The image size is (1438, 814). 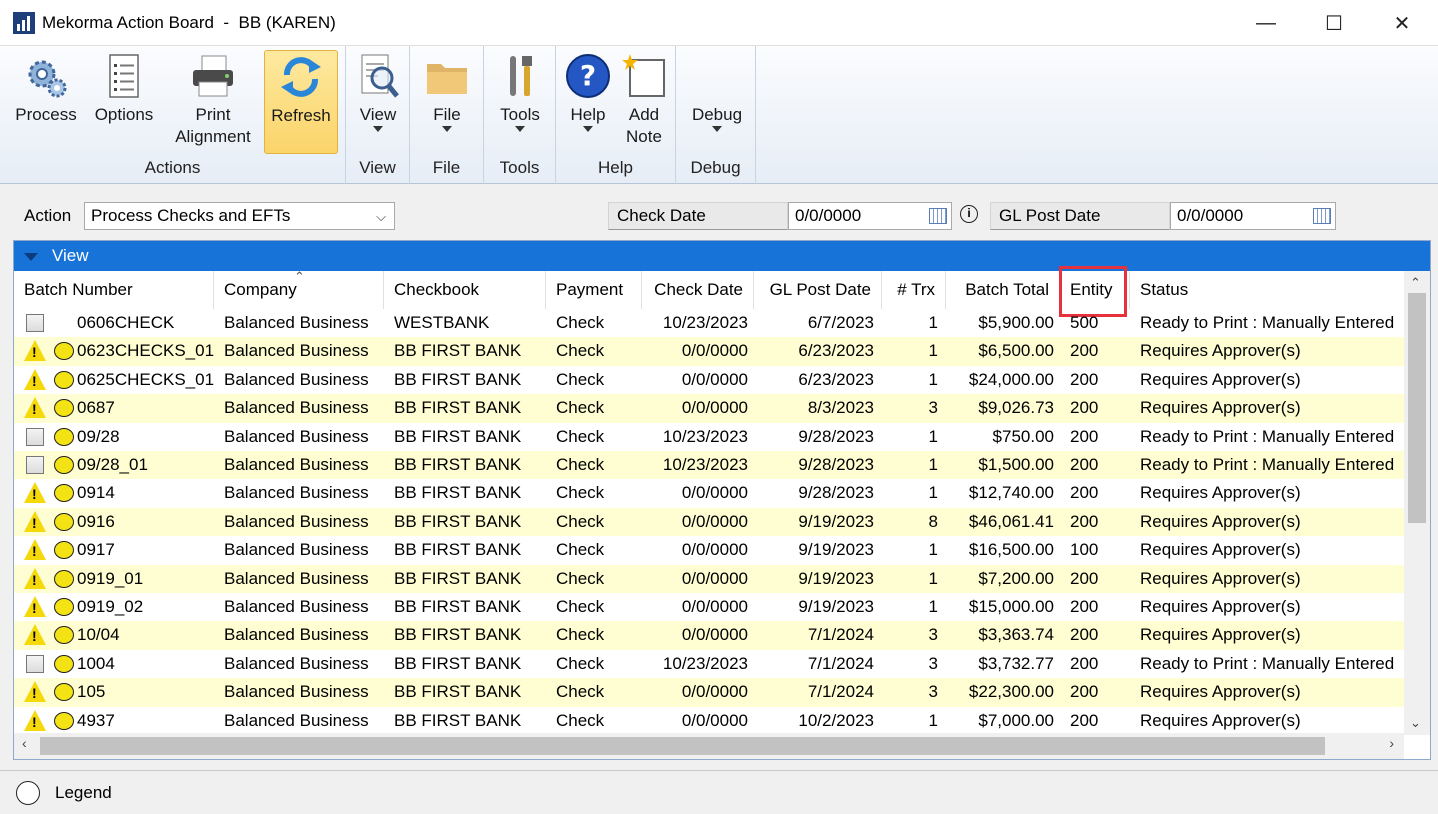 What do you see at coordinates (870, 216) in the screenshot?
I see `check-date-field: 0/0/0000` at bounding box center [870, 216].